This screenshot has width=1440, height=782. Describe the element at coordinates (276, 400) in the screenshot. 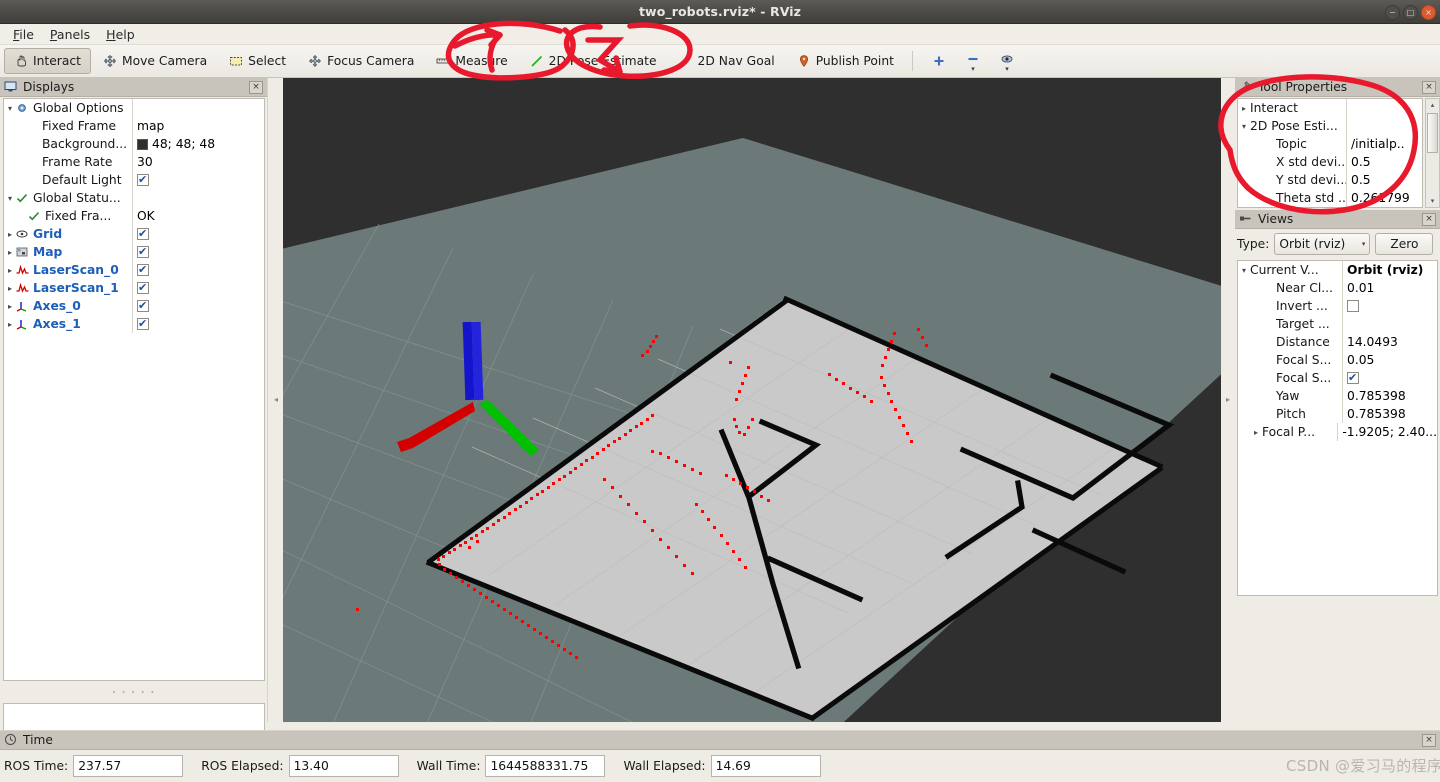

I see `left-splitter: ◂` at that location.